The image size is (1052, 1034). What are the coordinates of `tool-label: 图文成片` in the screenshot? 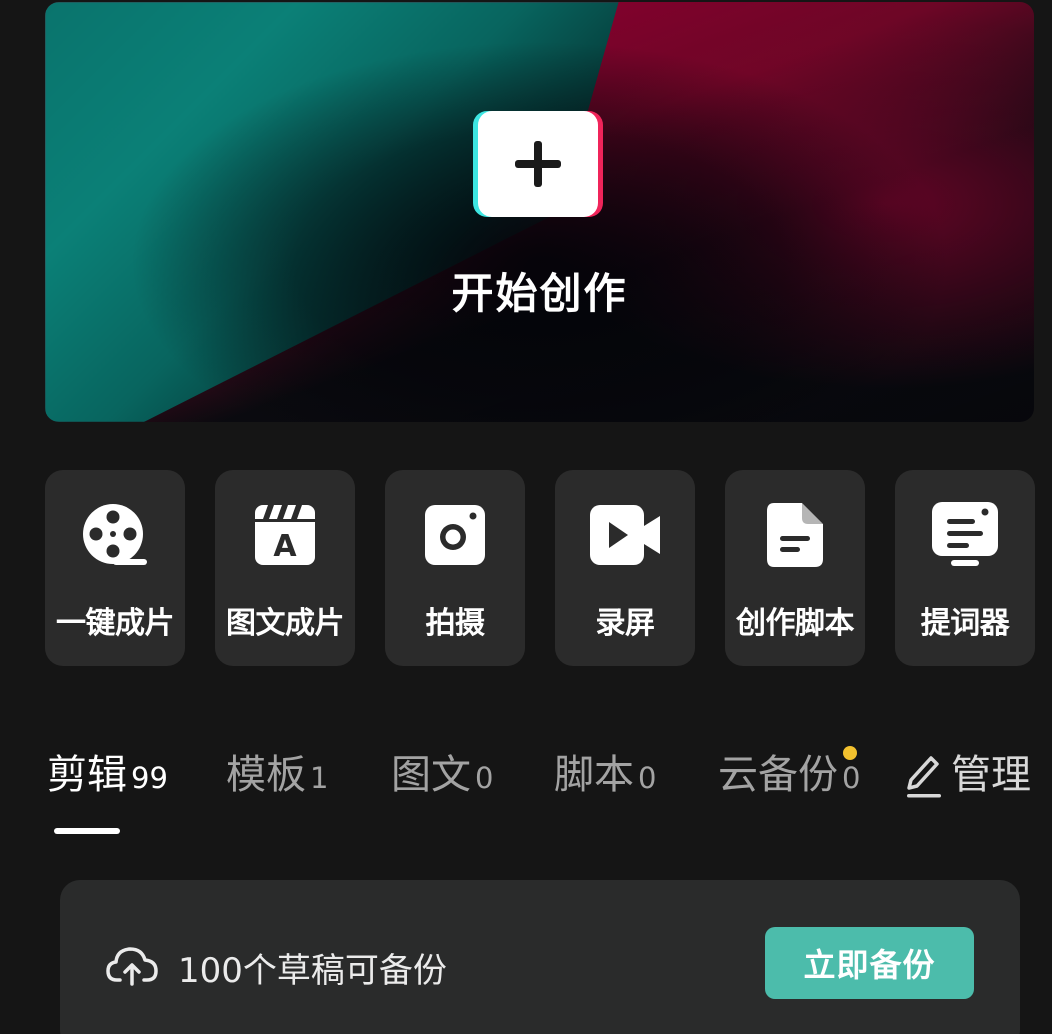 It's located at (285, 623).